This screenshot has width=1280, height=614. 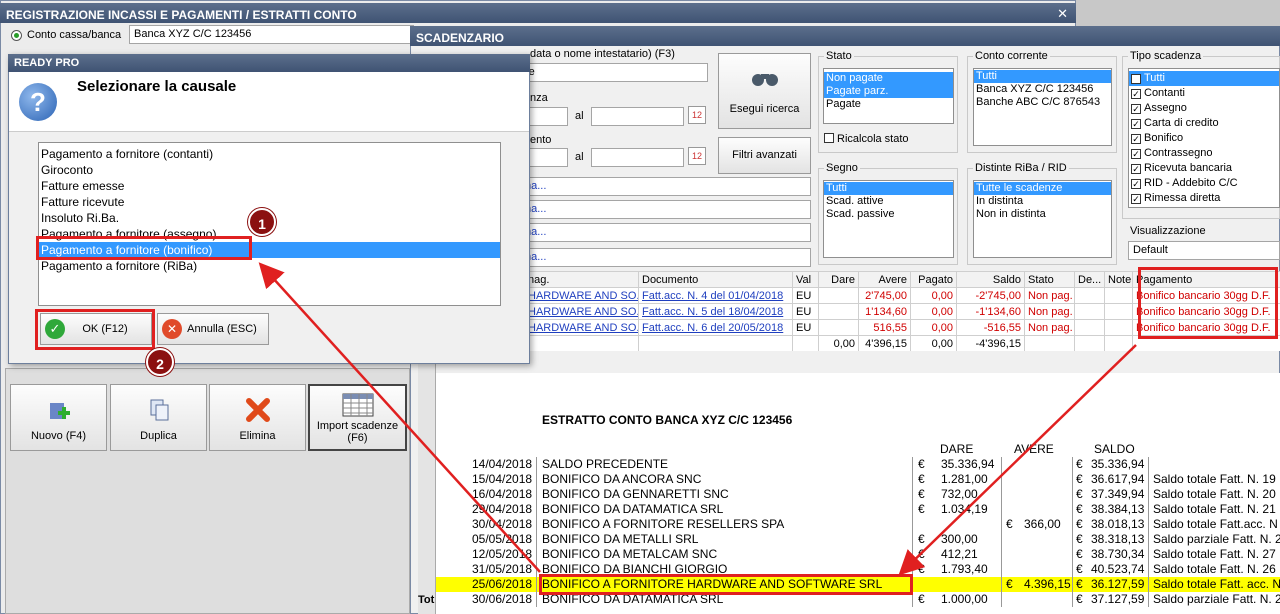 What do you see at coordinates (1017, 460) in the screenshot?
I see `arrow-to-statement-row` at bounding box center [1017, 460].